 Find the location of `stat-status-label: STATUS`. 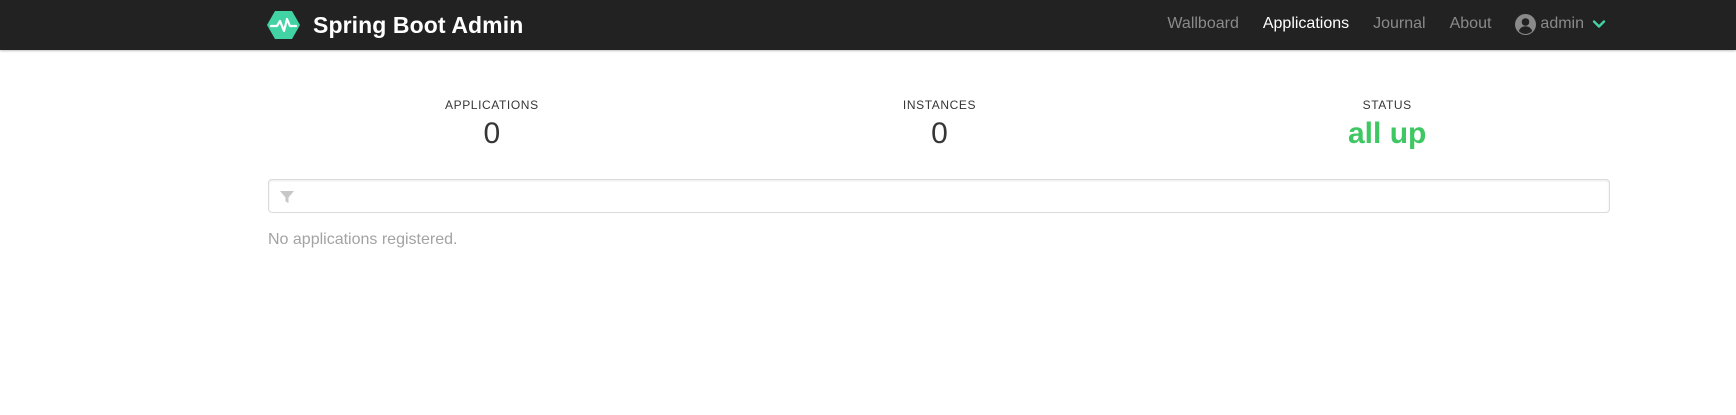

stat-status-label: STATUS is located at coordinates (1387, 105).